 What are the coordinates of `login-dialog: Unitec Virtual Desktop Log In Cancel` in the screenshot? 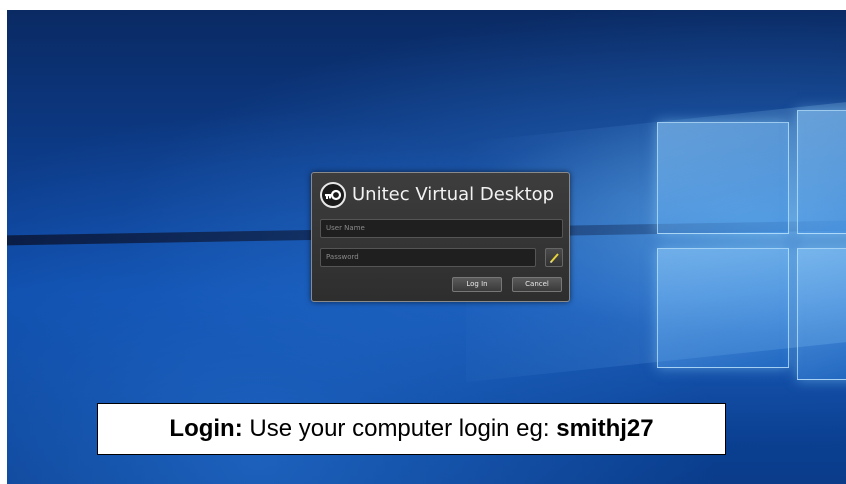 It's located at (440, 237).